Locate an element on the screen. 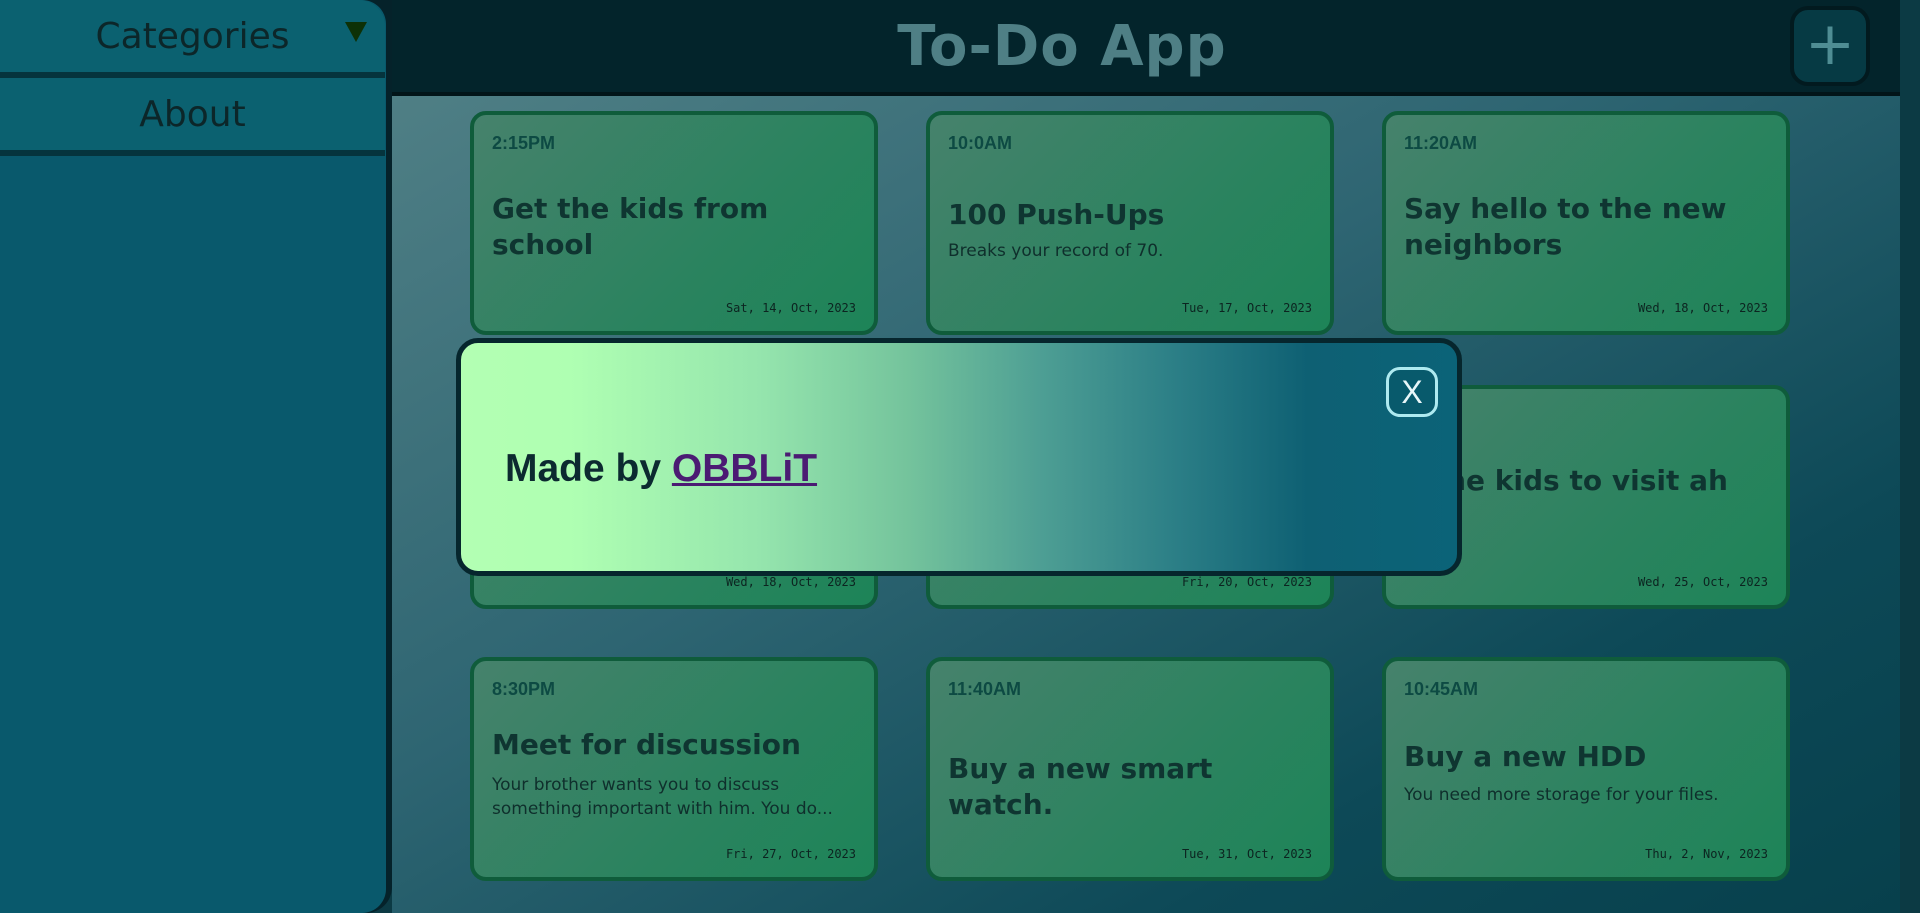 This screenshot has width=1920, height=913. task-time: 11:20AM is located at coordinates (1441, 143).